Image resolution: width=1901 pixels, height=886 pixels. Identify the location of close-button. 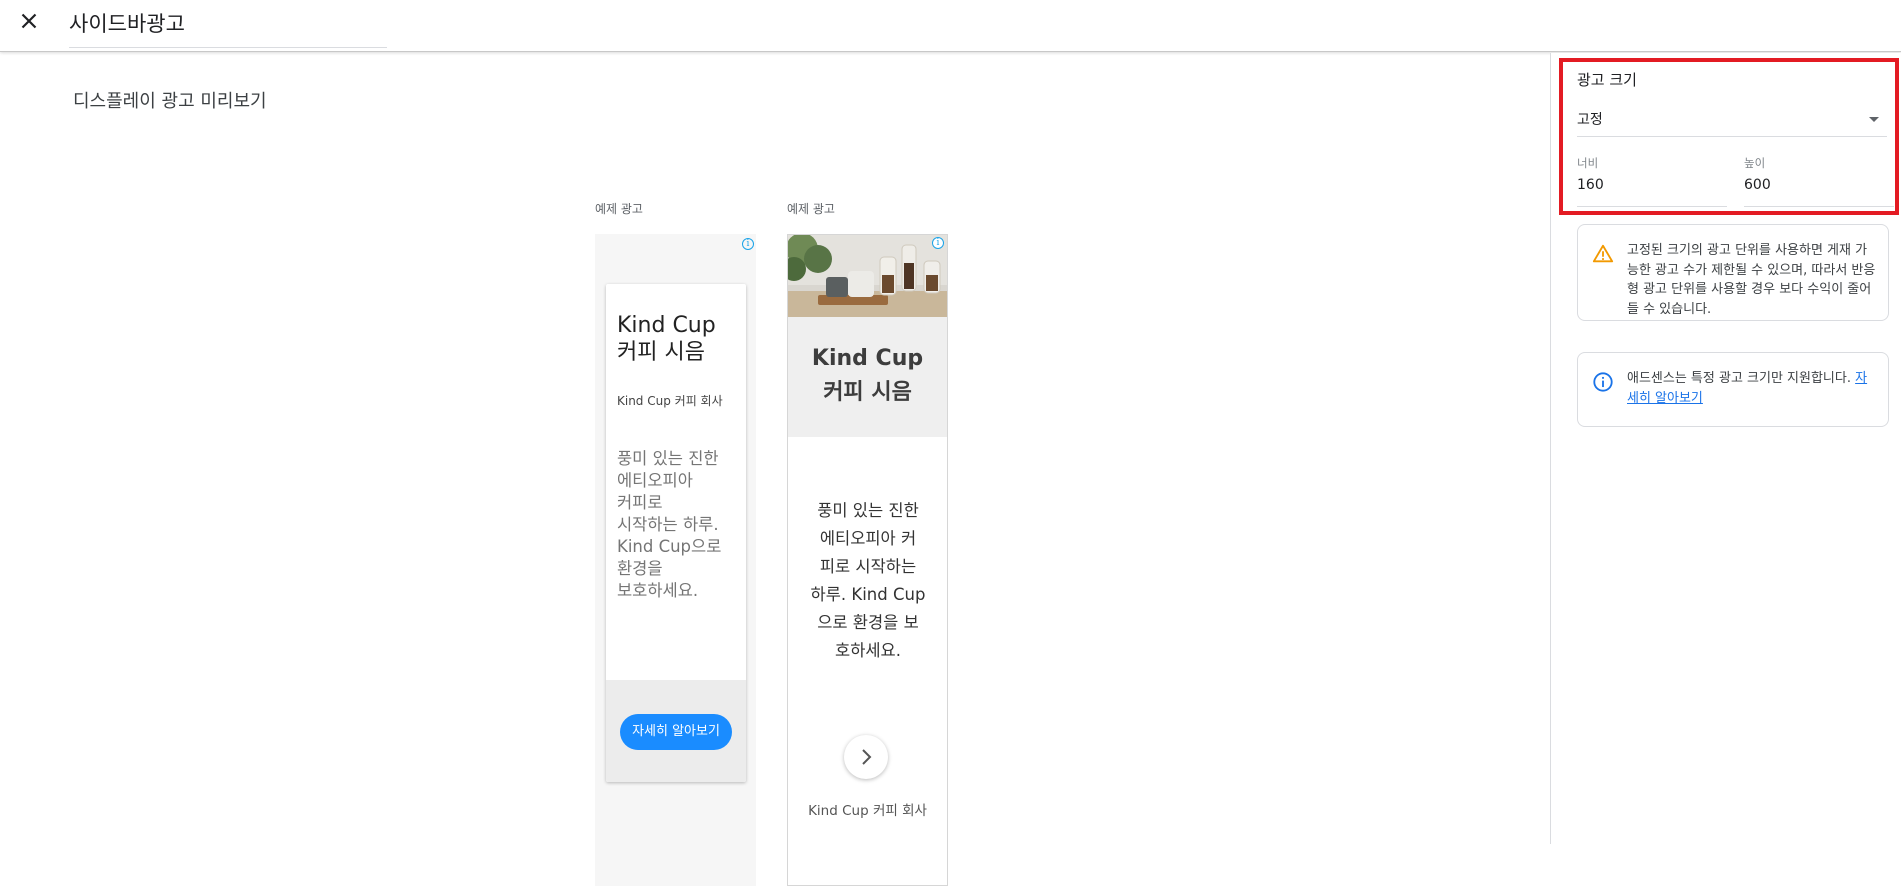
(29, 21).